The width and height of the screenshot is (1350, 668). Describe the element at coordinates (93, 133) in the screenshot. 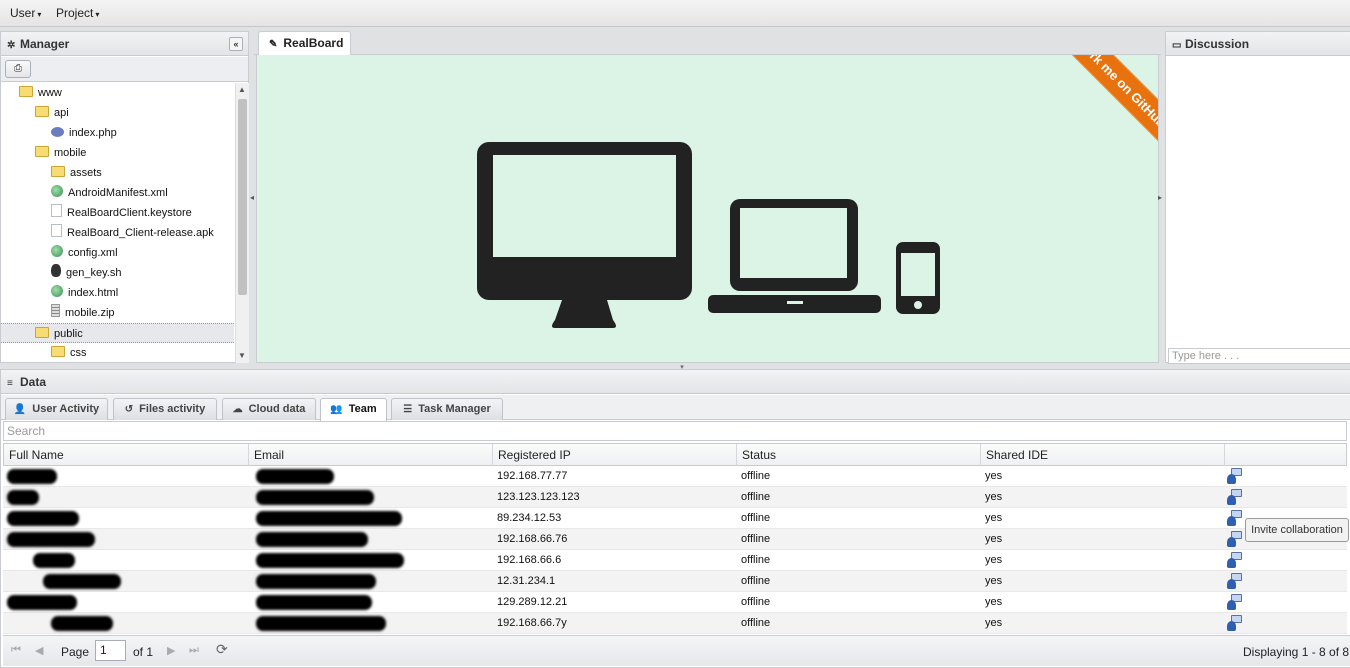

I see `tree-item-label: index.php` at that location.